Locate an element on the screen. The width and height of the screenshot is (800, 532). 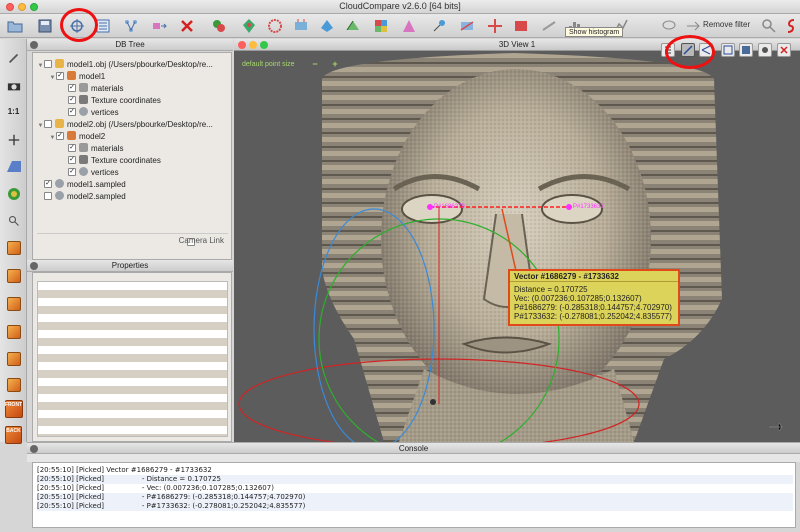
script-button is located at coordinates (791, 26).